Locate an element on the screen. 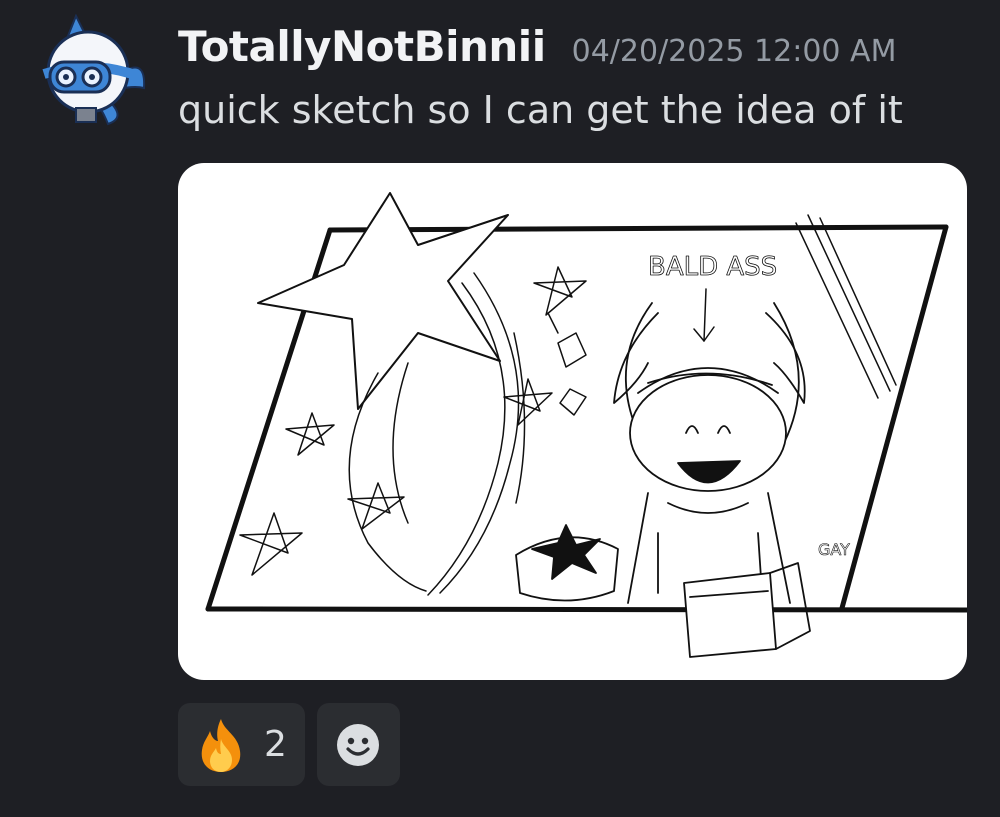 The height and width of the screenshot is (817, 1000). add-reaction-button is located at coordinates (358, 744).